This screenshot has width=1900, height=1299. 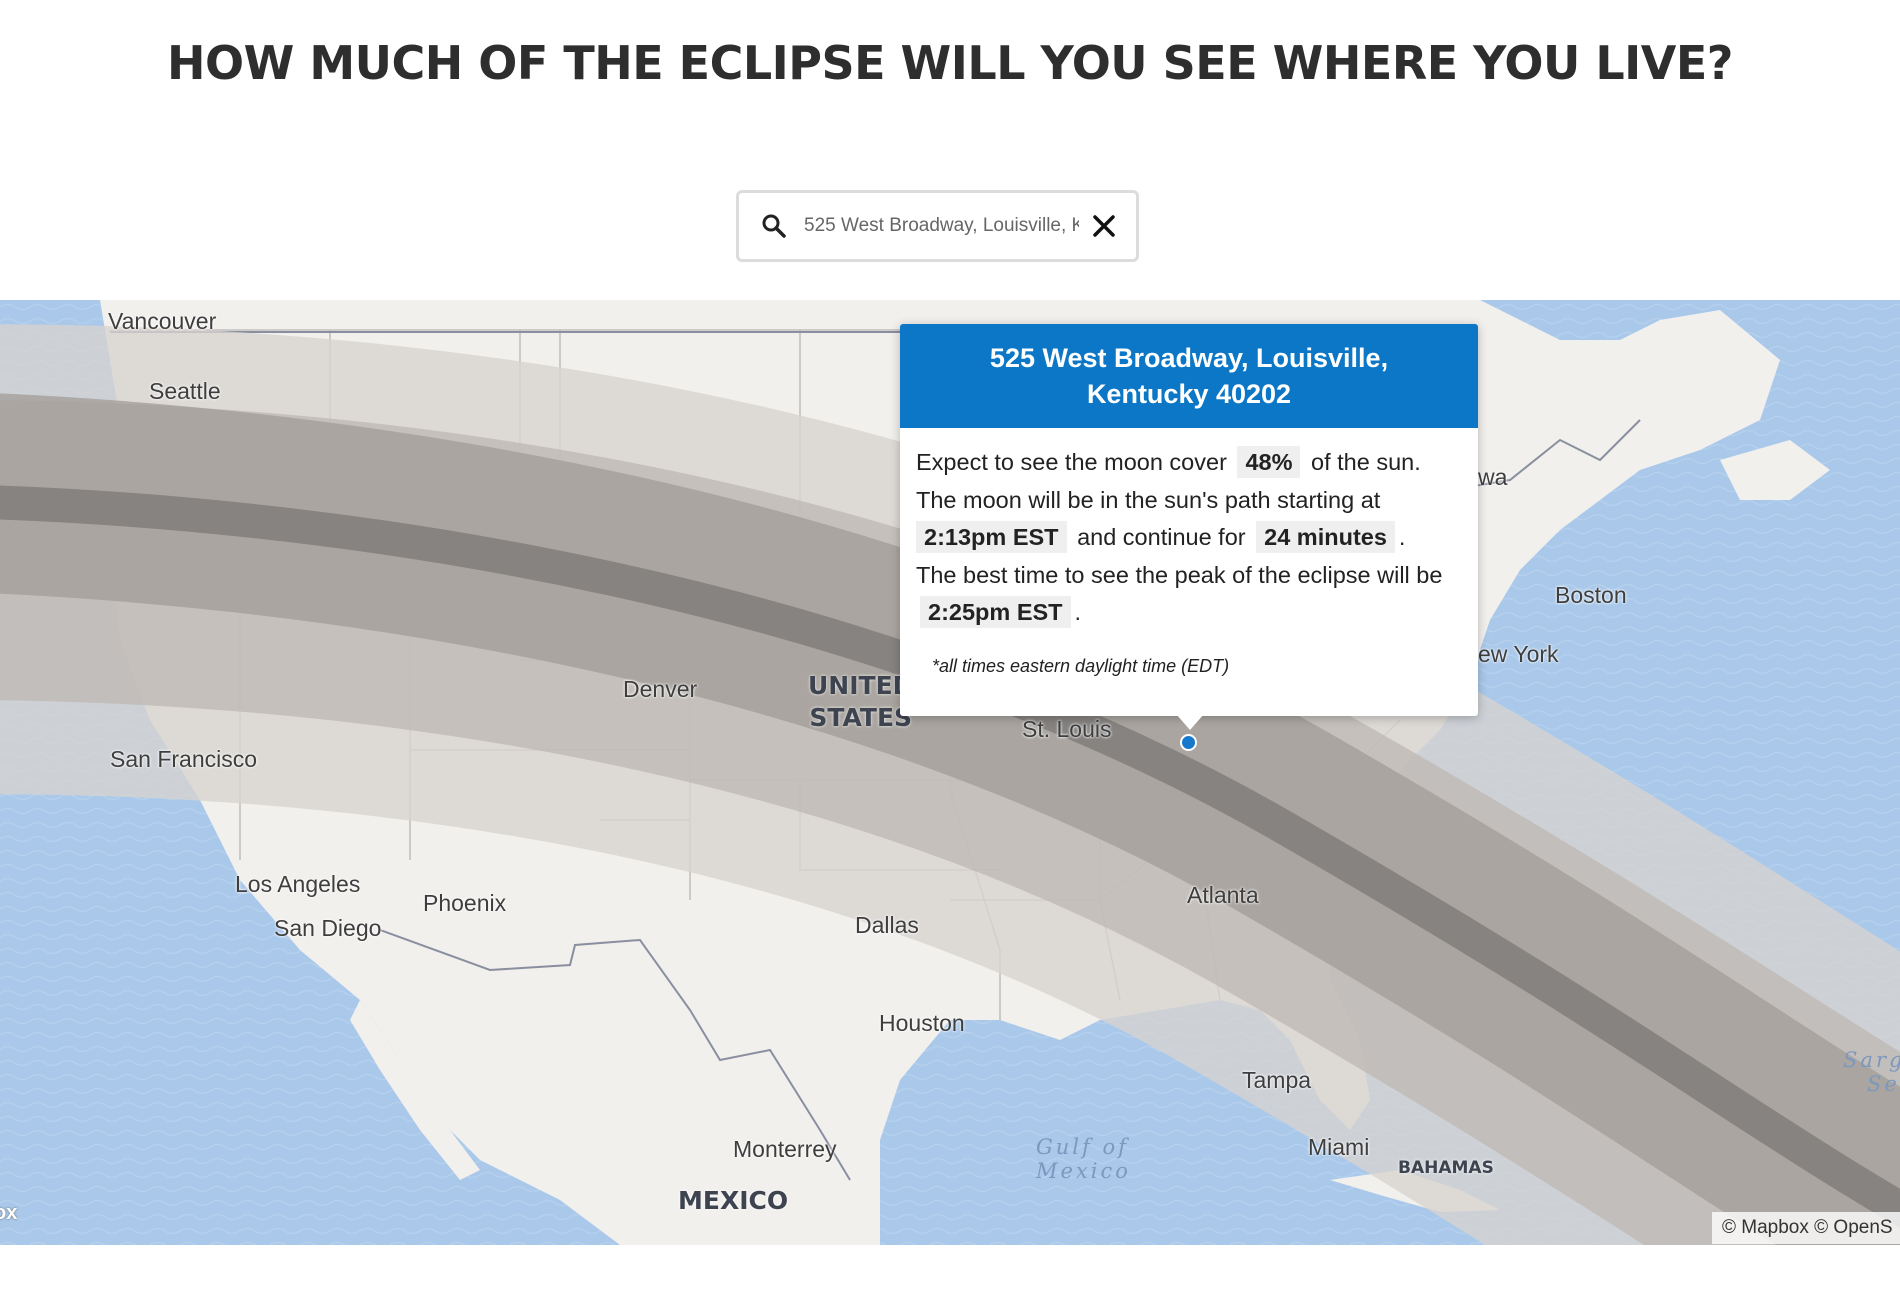 I want to click on coverage-value: 48%, so click(x=1269, y=462).